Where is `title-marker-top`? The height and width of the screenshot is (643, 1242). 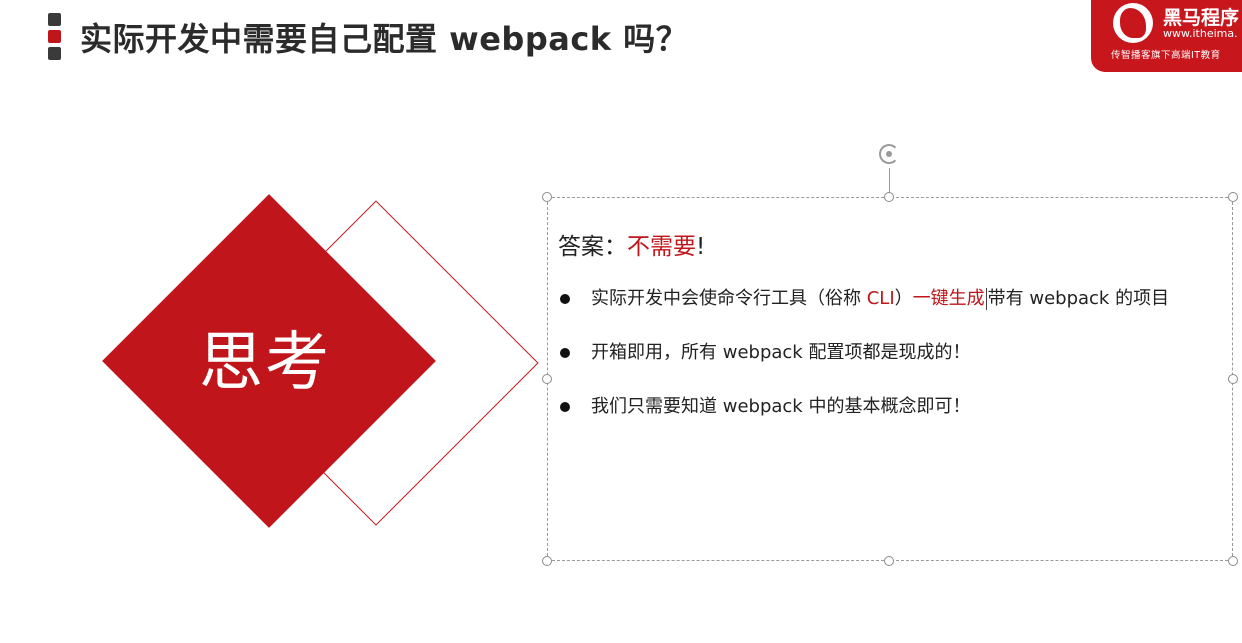 title-marker-top is located at coordinates (54, 19).